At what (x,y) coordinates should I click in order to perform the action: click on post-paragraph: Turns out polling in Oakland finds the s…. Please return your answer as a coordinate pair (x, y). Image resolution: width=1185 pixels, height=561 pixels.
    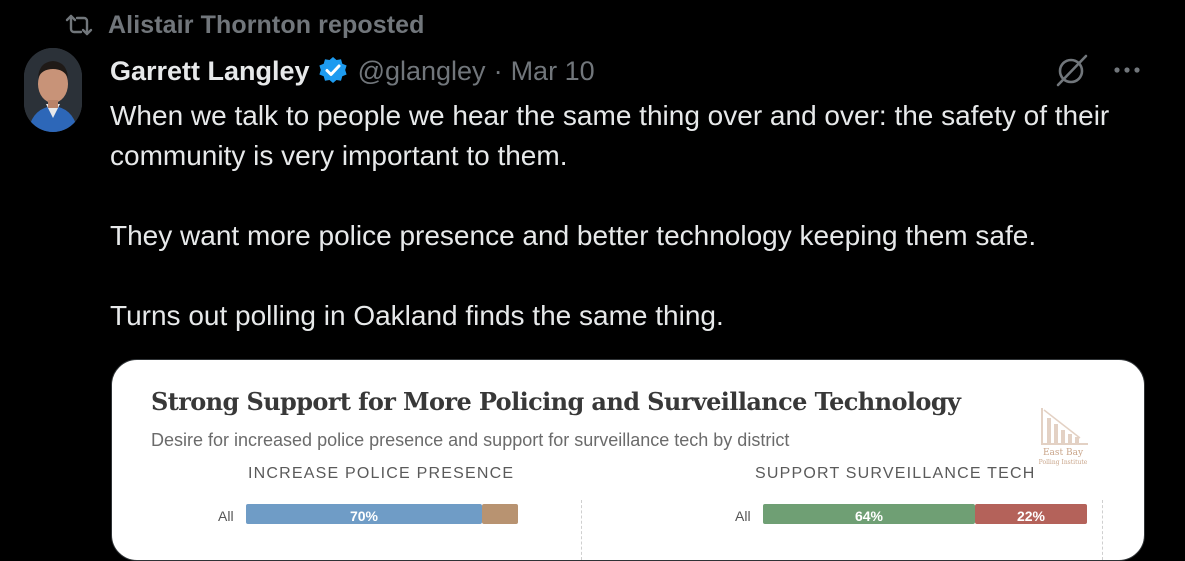
    Looking at the image, I should click on (417, 315).